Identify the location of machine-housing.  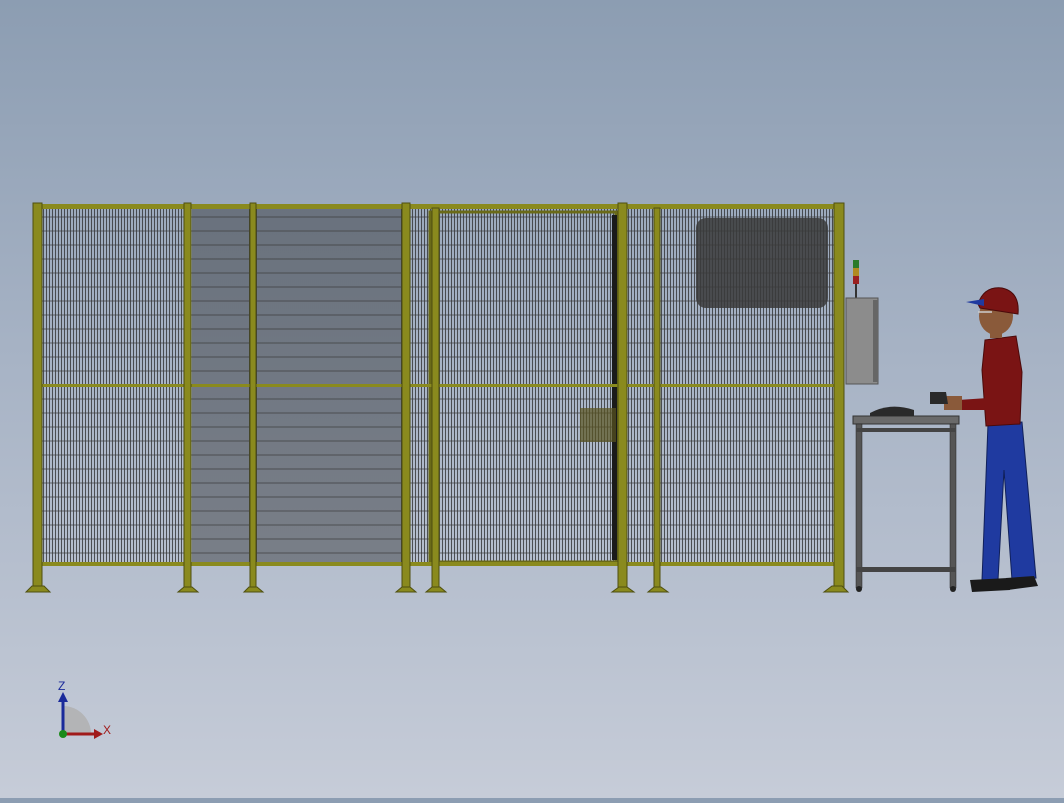
(762, 263).